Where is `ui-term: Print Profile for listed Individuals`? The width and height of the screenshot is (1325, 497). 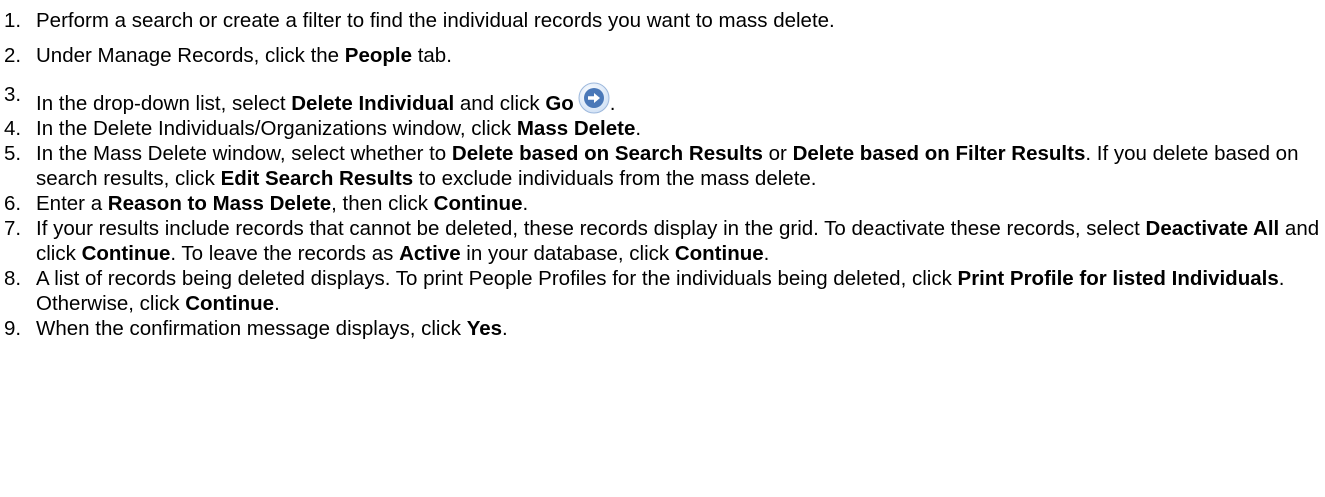 ui-term: Print Profile for listed Individuals is located at coordinates (1118, 278).